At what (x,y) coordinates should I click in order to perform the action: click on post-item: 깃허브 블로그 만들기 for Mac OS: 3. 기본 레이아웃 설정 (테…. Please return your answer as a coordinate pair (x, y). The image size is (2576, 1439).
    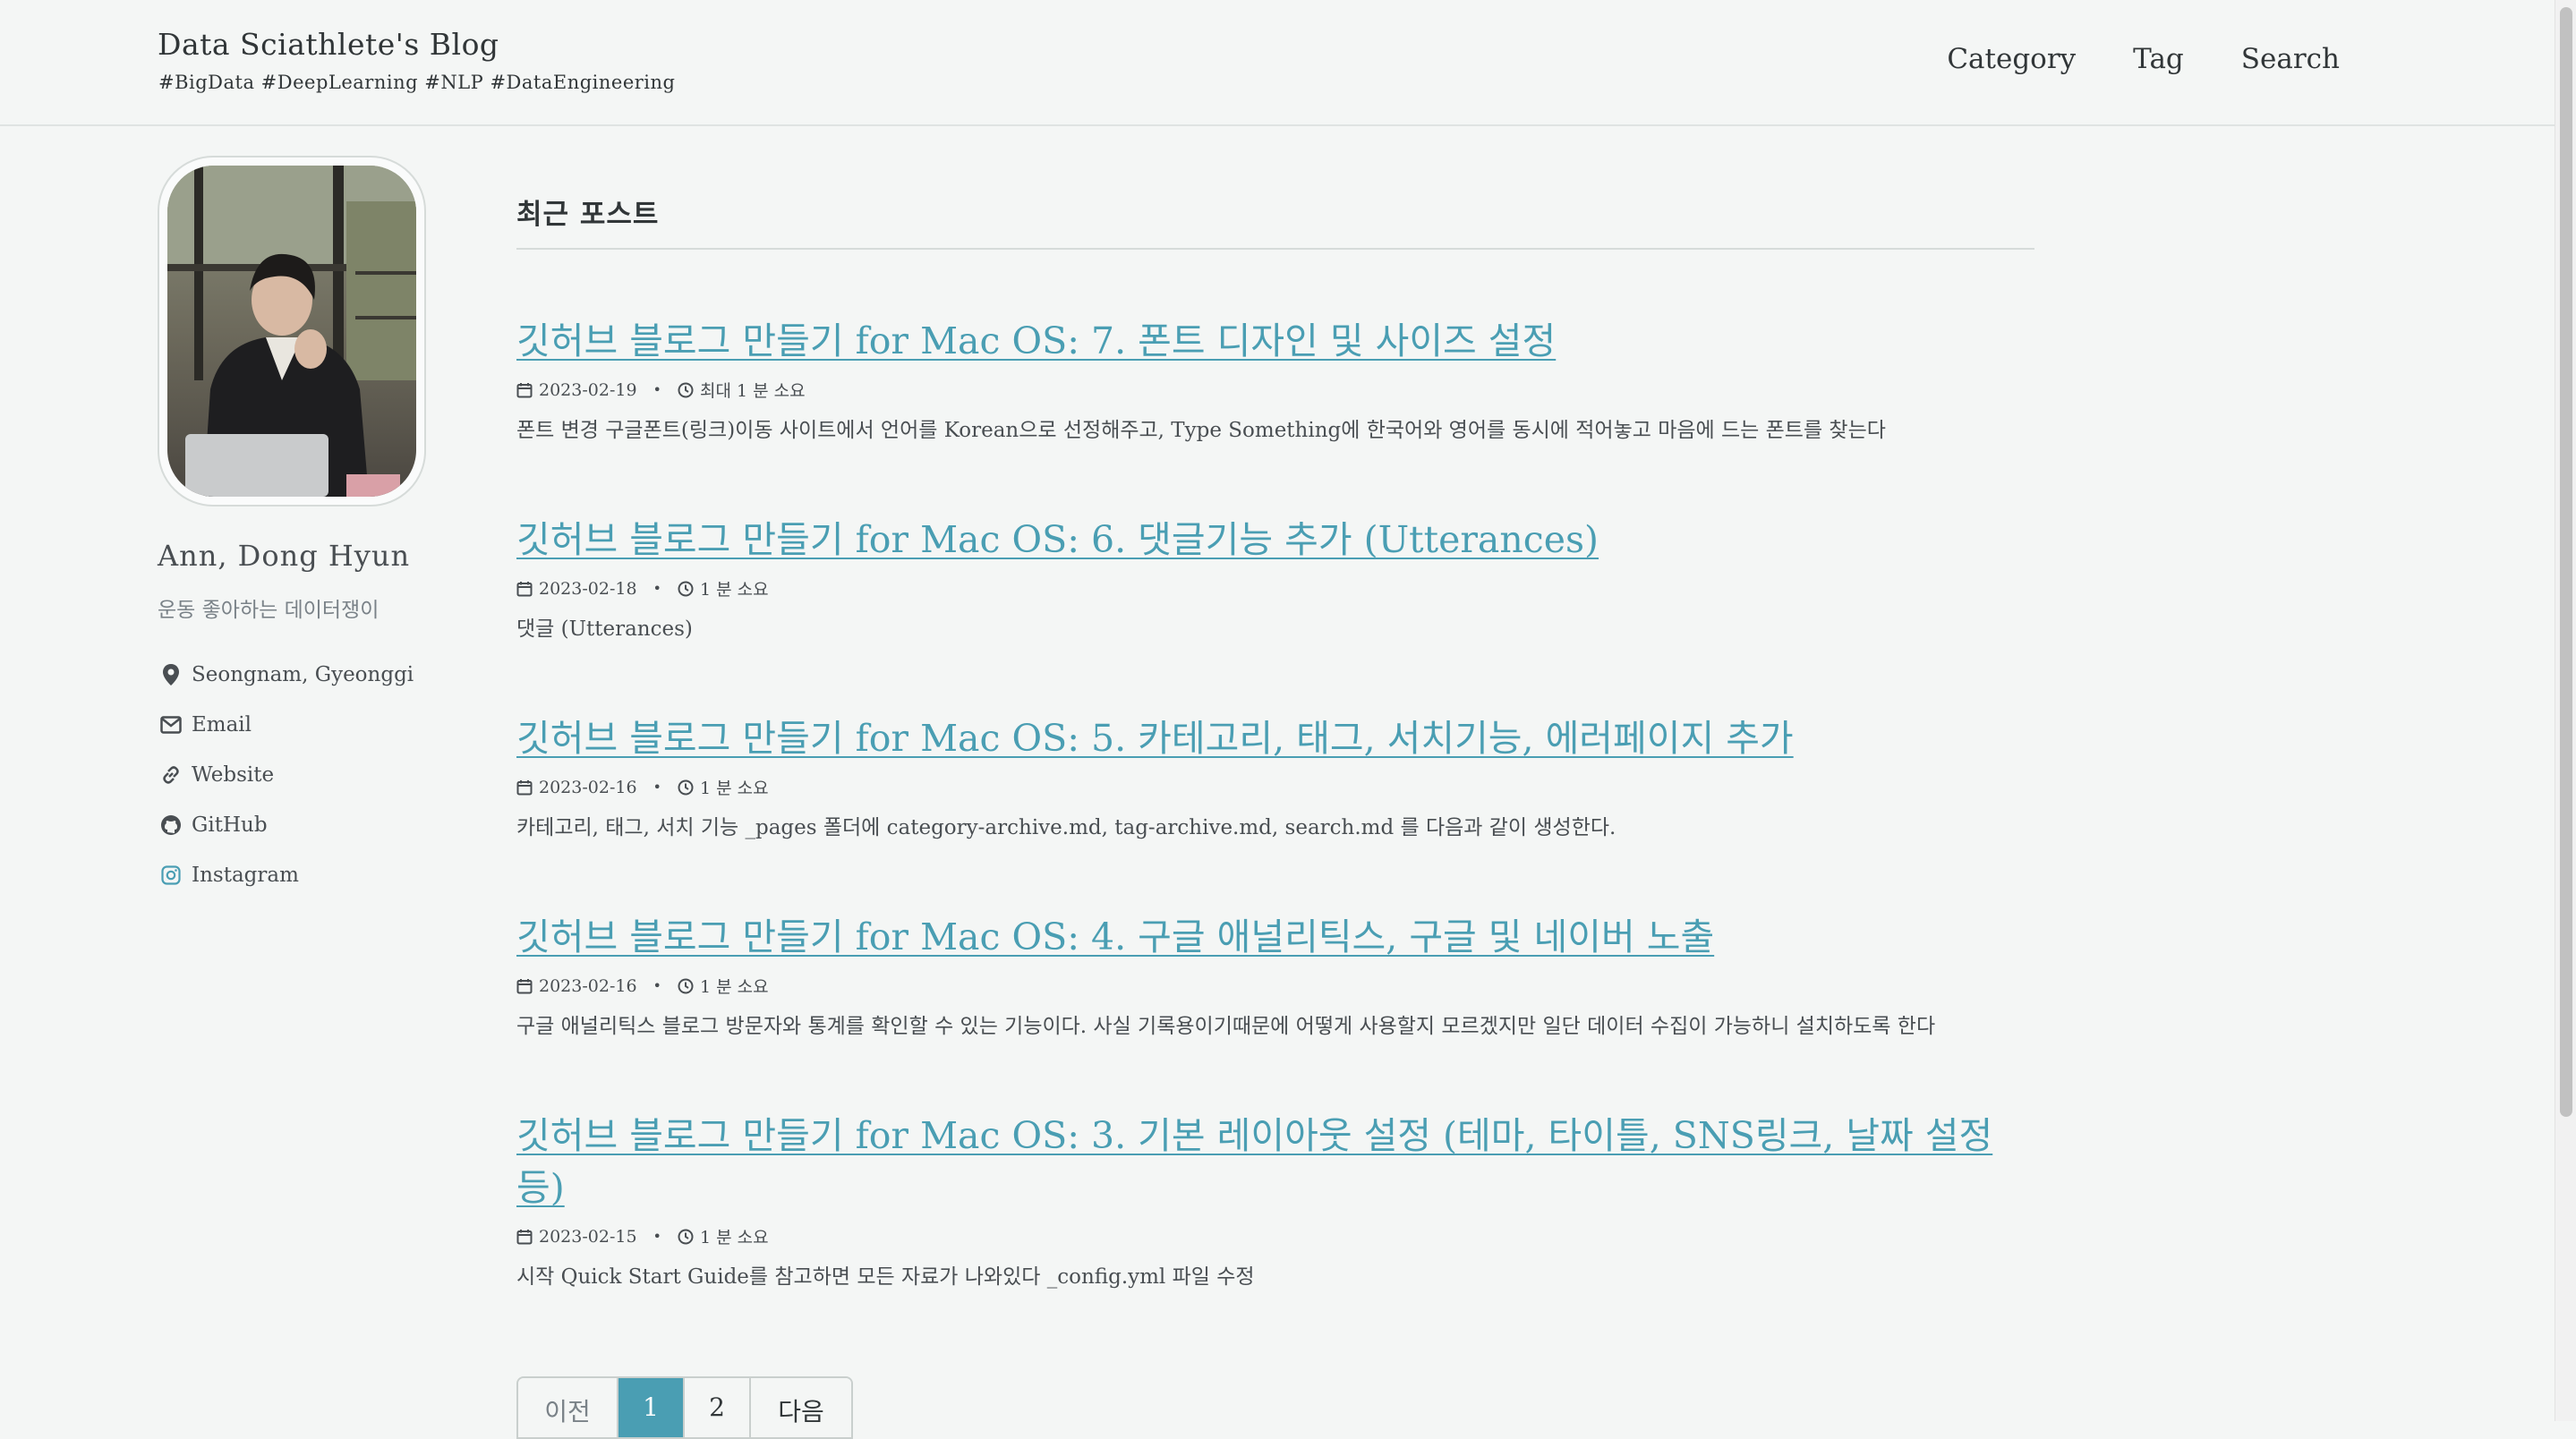
    Looking at the image, I should click on (1275, 1210).